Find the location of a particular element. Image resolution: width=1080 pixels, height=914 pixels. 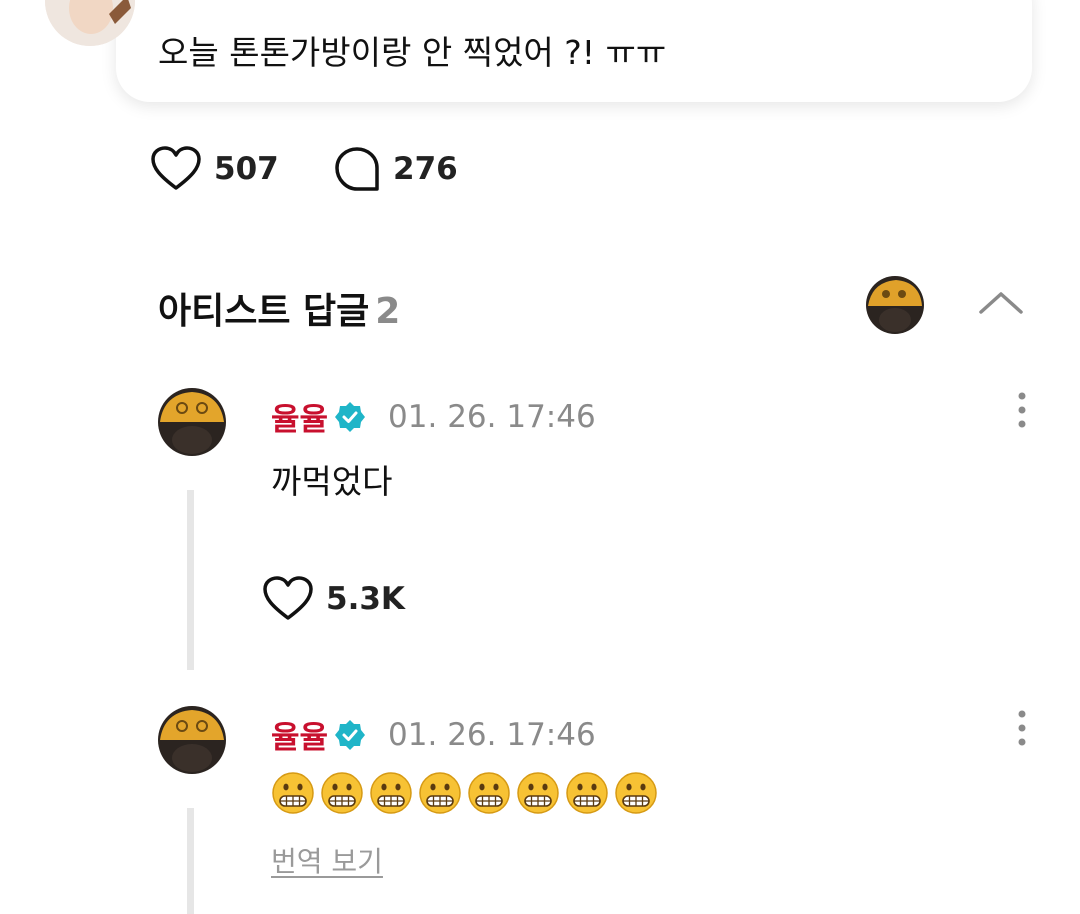

post-like-button: 507 is located at coordinates (214, 169).